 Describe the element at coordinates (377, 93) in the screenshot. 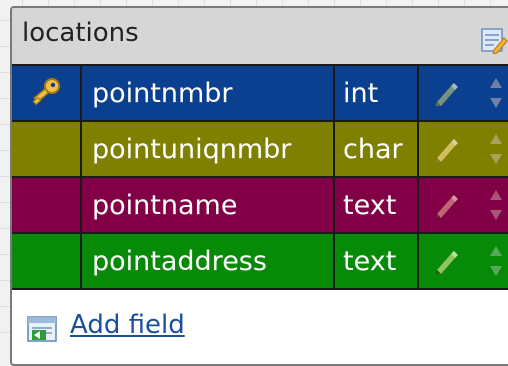

I see `field-type: int` at that location.